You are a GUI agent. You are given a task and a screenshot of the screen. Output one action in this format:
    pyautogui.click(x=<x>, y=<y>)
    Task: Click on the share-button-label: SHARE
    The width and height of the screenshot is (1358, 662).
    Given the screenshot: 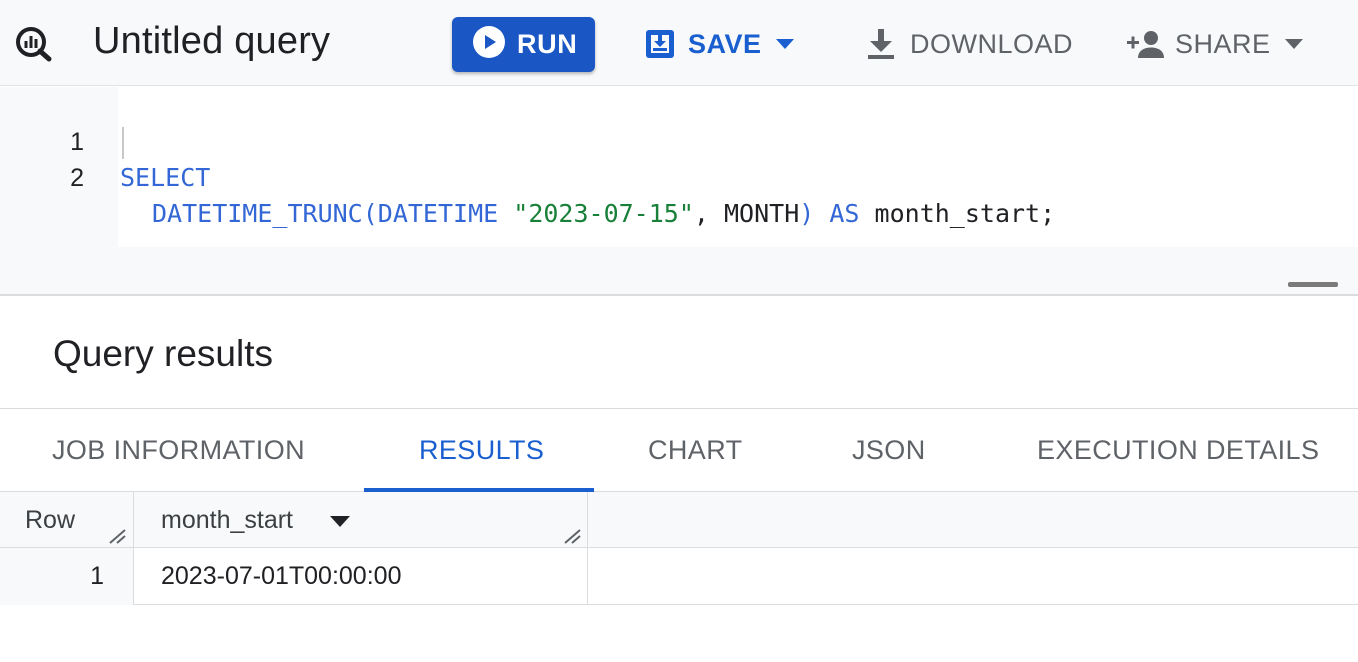 What is the action you would take?
    pyautogui.click(x=1223, y=43)
    